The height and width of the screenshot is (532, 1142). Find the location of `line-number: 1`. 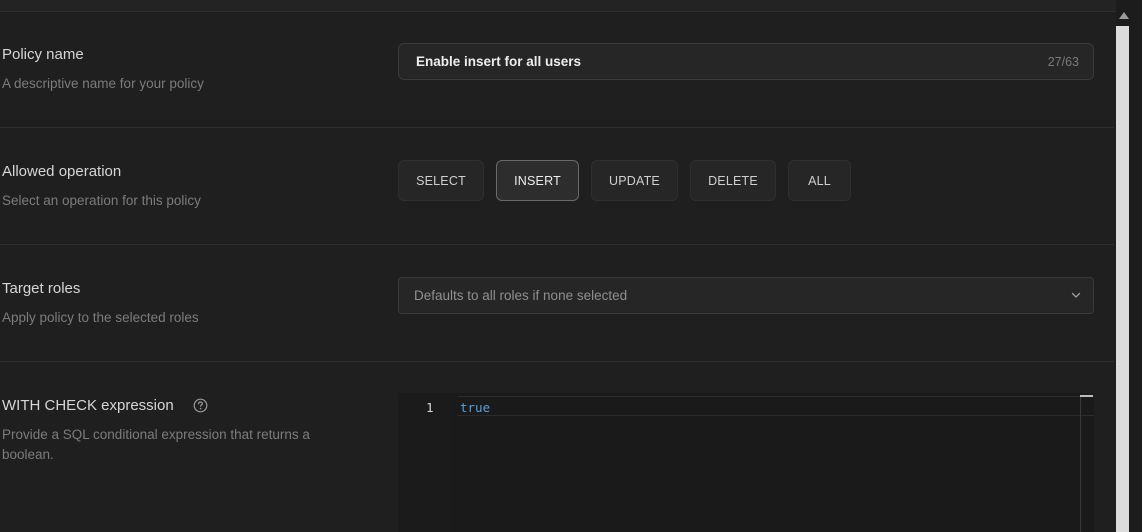

line-number: 1 is located at coordinates (430, 407).